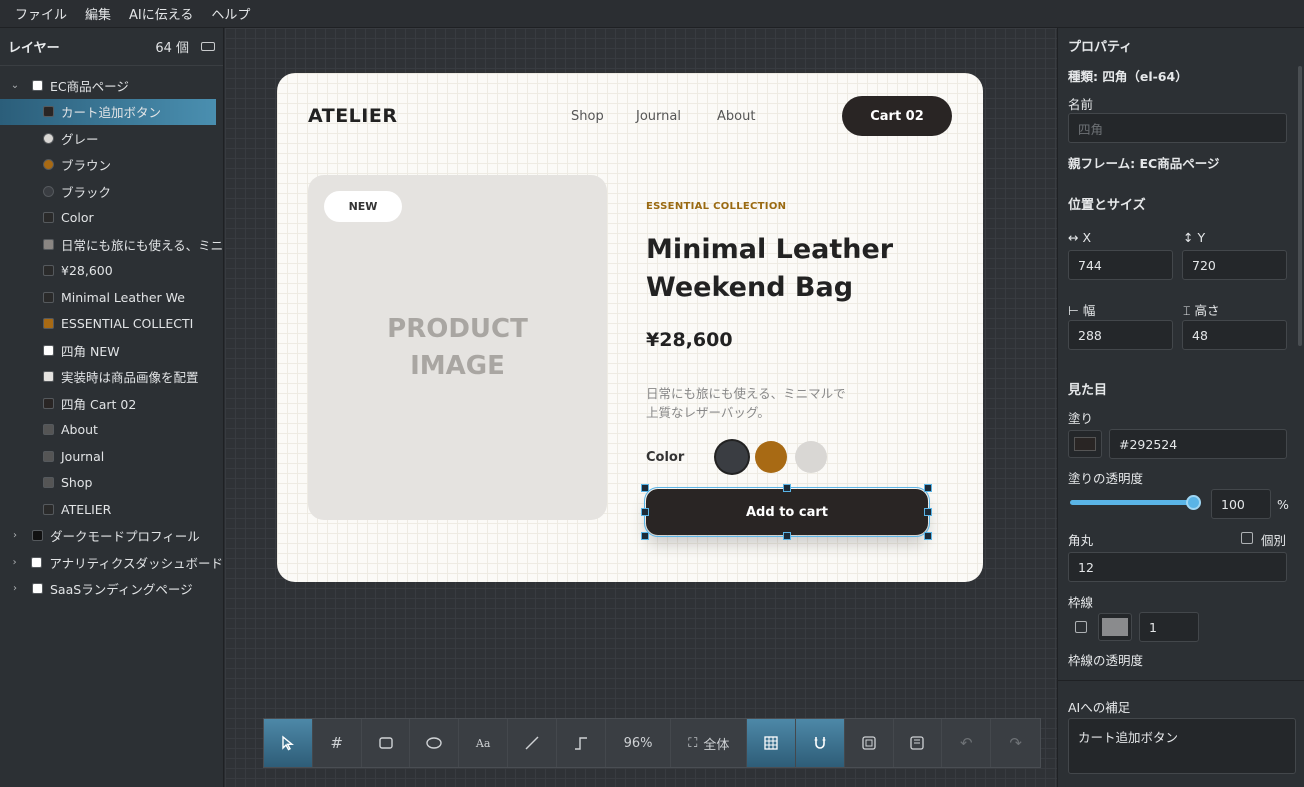 The width and height of the screenshot is (1304, 787). What do you see at coordinates (1081, 627) in the screenshot?
I see `border-checkbox` at bounding box center [1081, 627].